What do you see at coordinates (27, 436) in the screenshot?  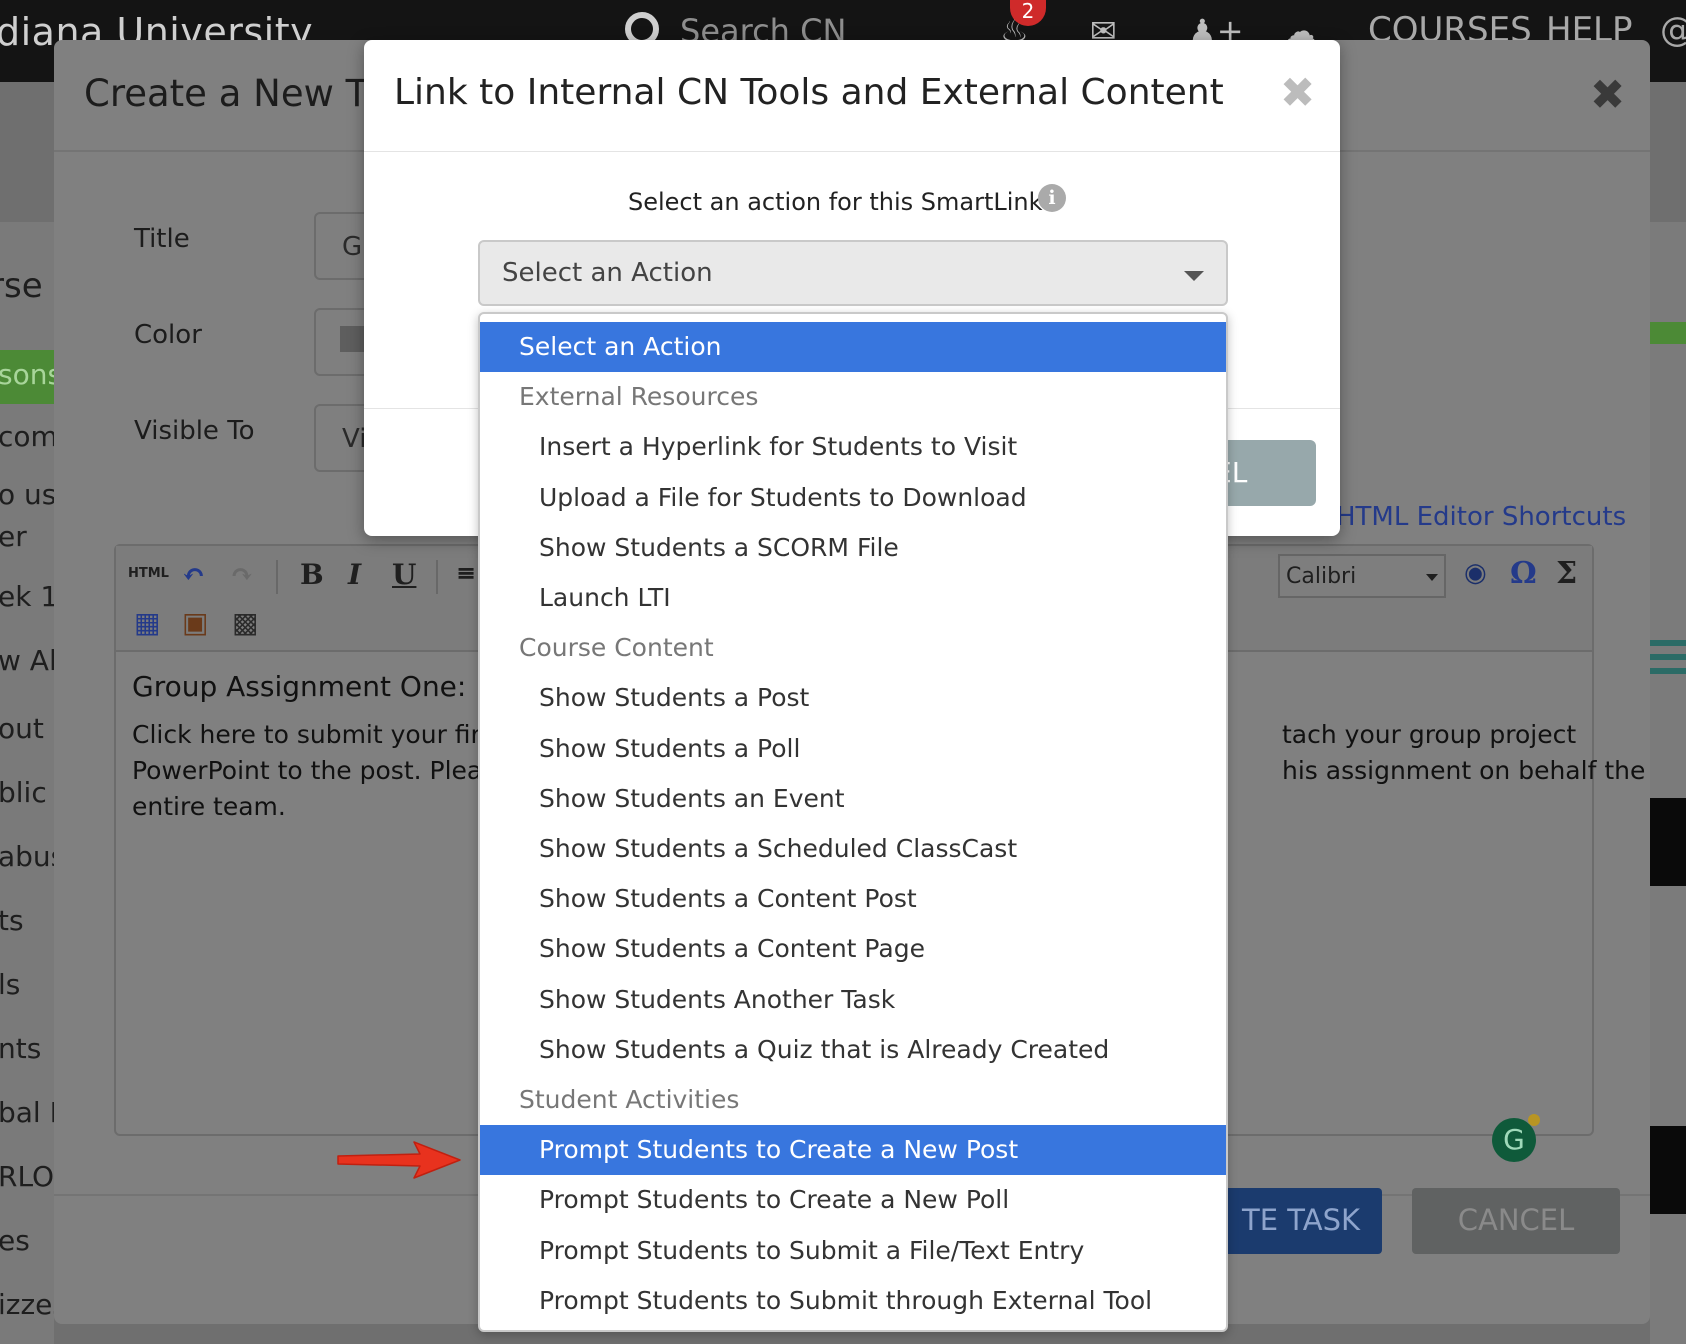 I see `sidebar-item: come` at bounding box center [27, 436].